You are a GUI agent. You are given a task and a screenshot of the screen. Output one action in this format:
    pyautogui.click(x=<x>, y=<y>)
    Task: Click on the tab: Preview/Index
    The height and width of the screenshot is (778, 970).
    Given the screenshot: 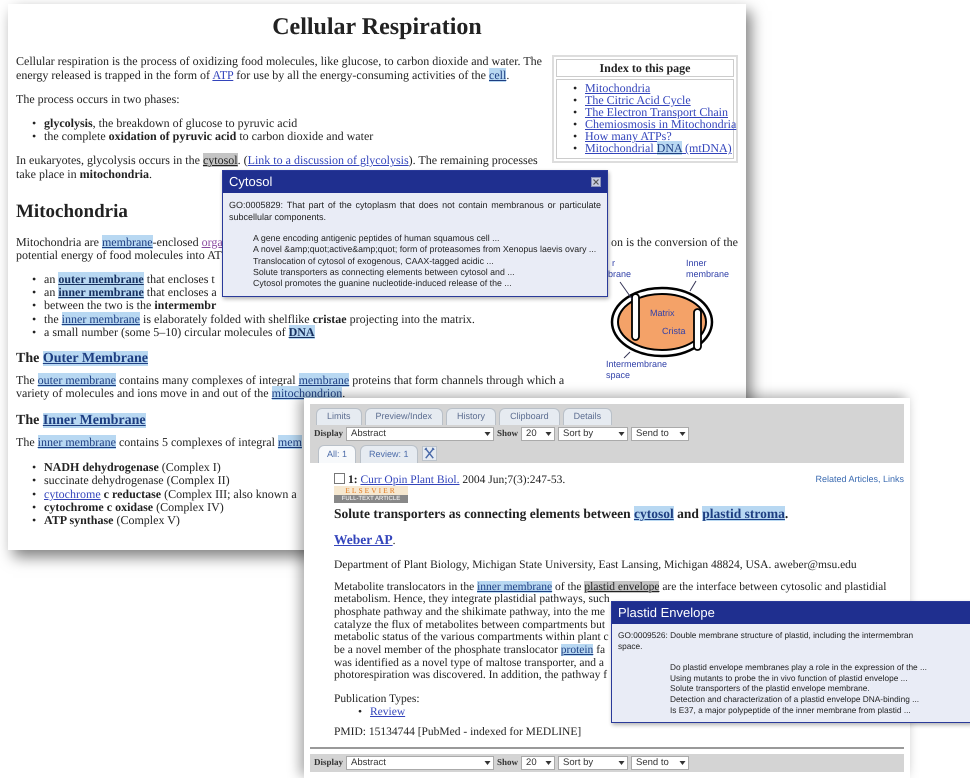 What is the action you would take?
    pyautogui.click(x=404, y=416)
    